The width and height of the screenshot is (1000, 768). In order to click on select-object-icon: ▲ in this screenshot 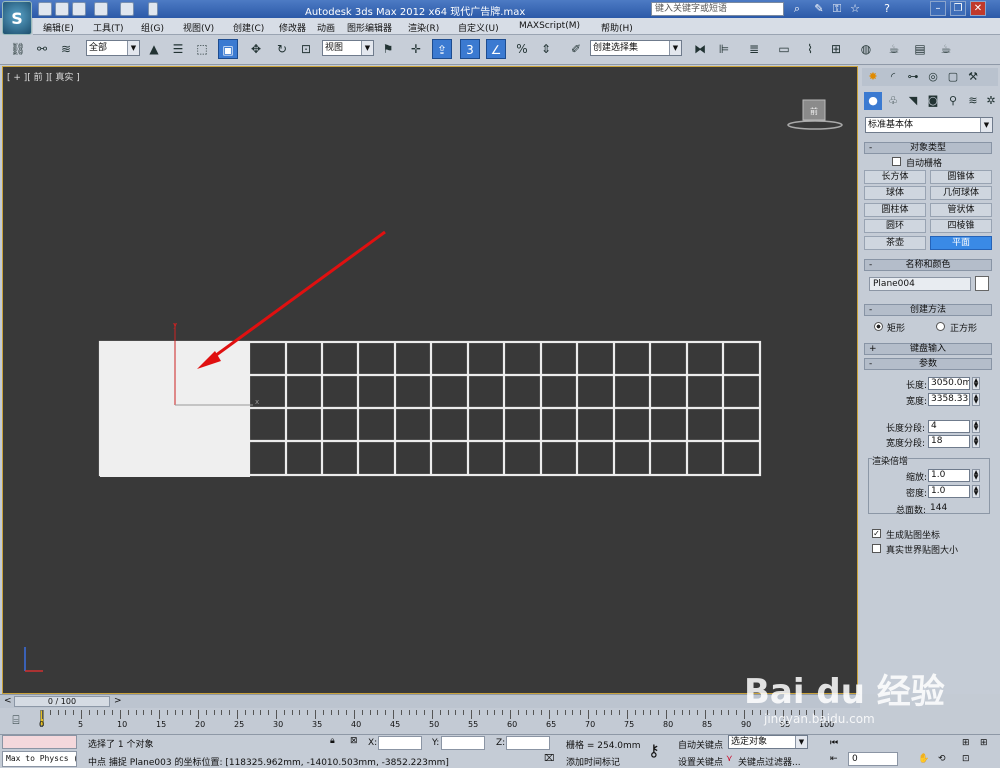, I will do `click(154, 49)`.